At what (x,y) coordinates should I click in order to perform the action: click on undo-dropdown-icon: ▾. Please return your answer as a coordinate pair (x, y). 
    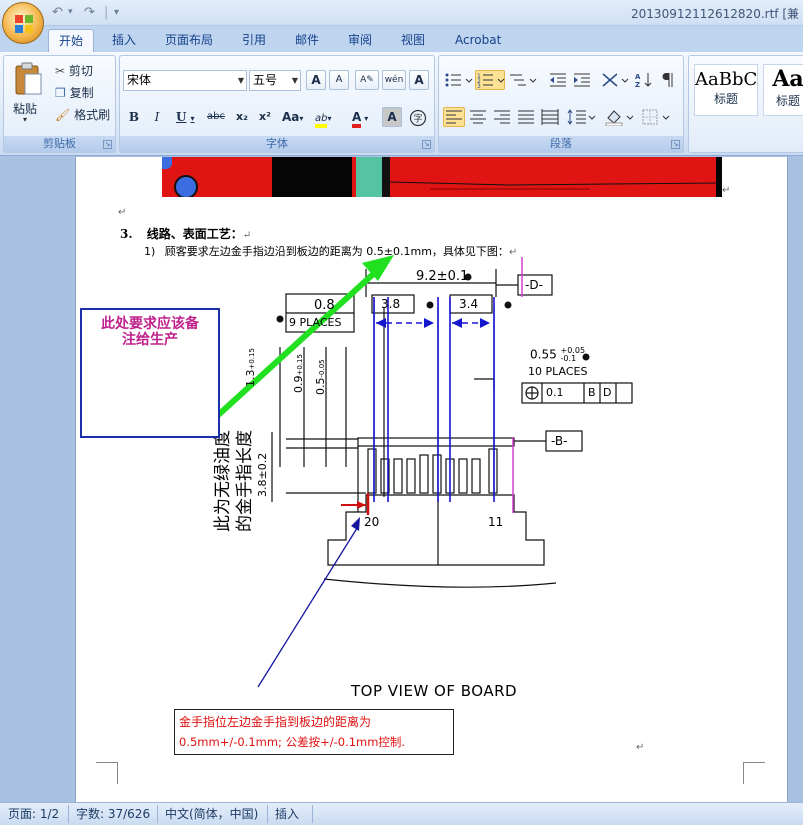
    Looking at the image, I should click on (70, 12).